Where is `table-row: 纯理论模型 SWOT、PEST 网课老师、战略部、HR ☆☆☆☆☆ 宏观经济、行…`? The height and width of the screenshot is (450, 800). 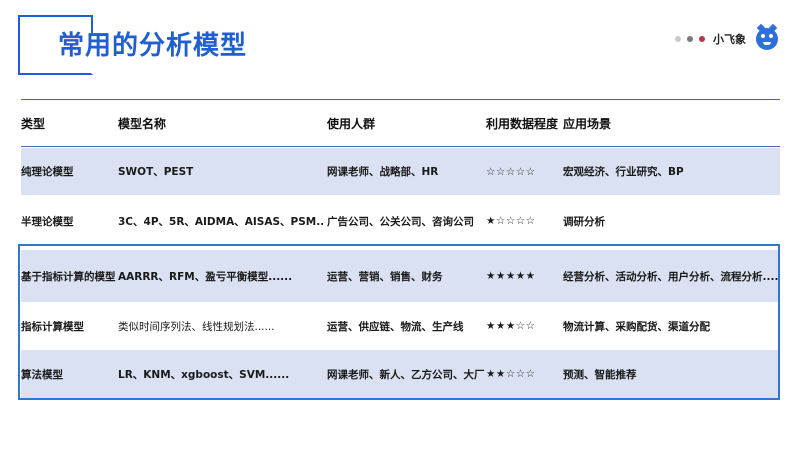 table-row: 纯理论模型 SWOT、PEST 网课老师、战略部、HR ☆☆☆☆☆ 宏观经济、行… is located at coordinates (400, 171).